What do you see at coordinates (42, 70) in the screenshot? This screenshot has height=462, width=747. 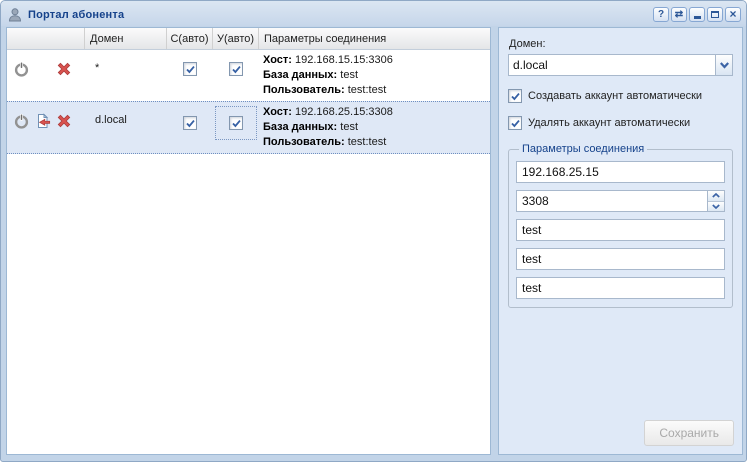 I see `icon-spacer` at bounding box center [42, 70].